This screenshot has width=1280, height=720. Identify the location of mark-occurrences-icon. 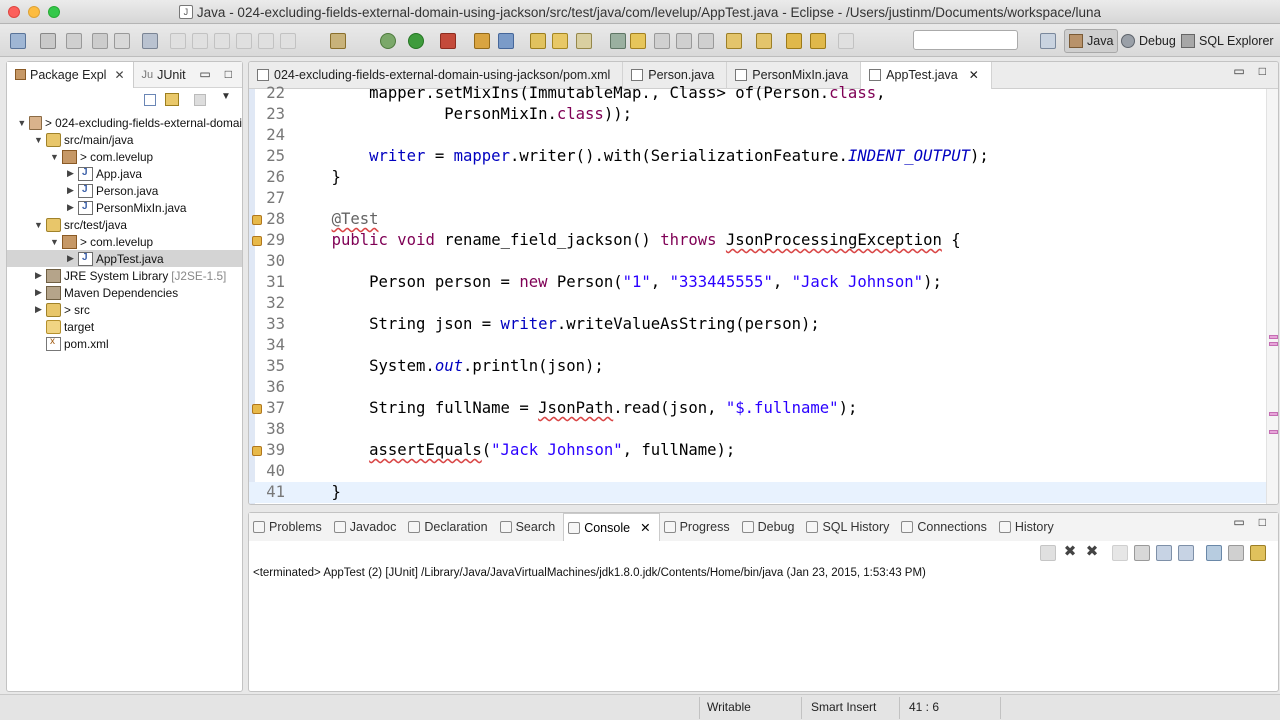
(638, 41).